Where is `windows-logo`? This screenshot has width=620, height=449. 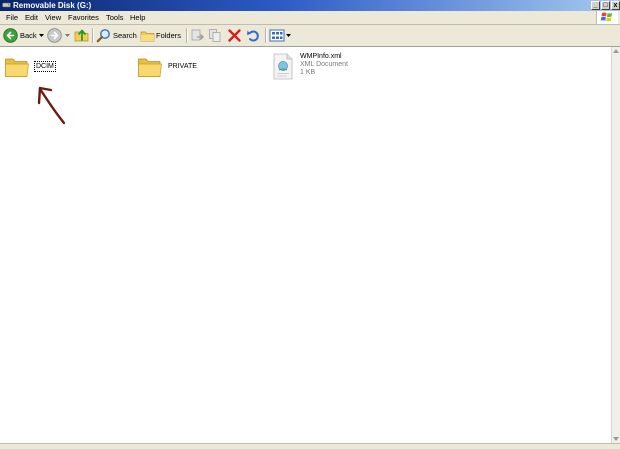 windows-logo is located at coordinates (607, 17).